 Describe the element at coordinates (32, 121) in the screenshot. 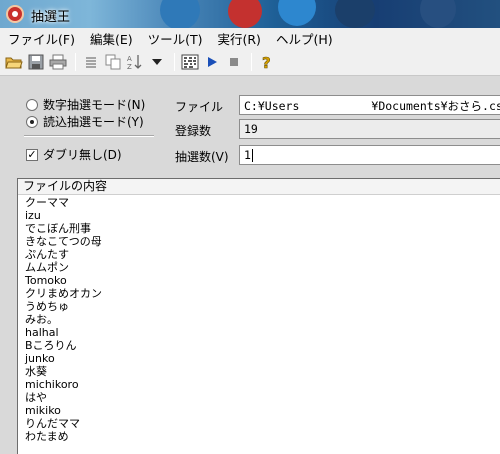

I see `radio-button-selected` at that location.